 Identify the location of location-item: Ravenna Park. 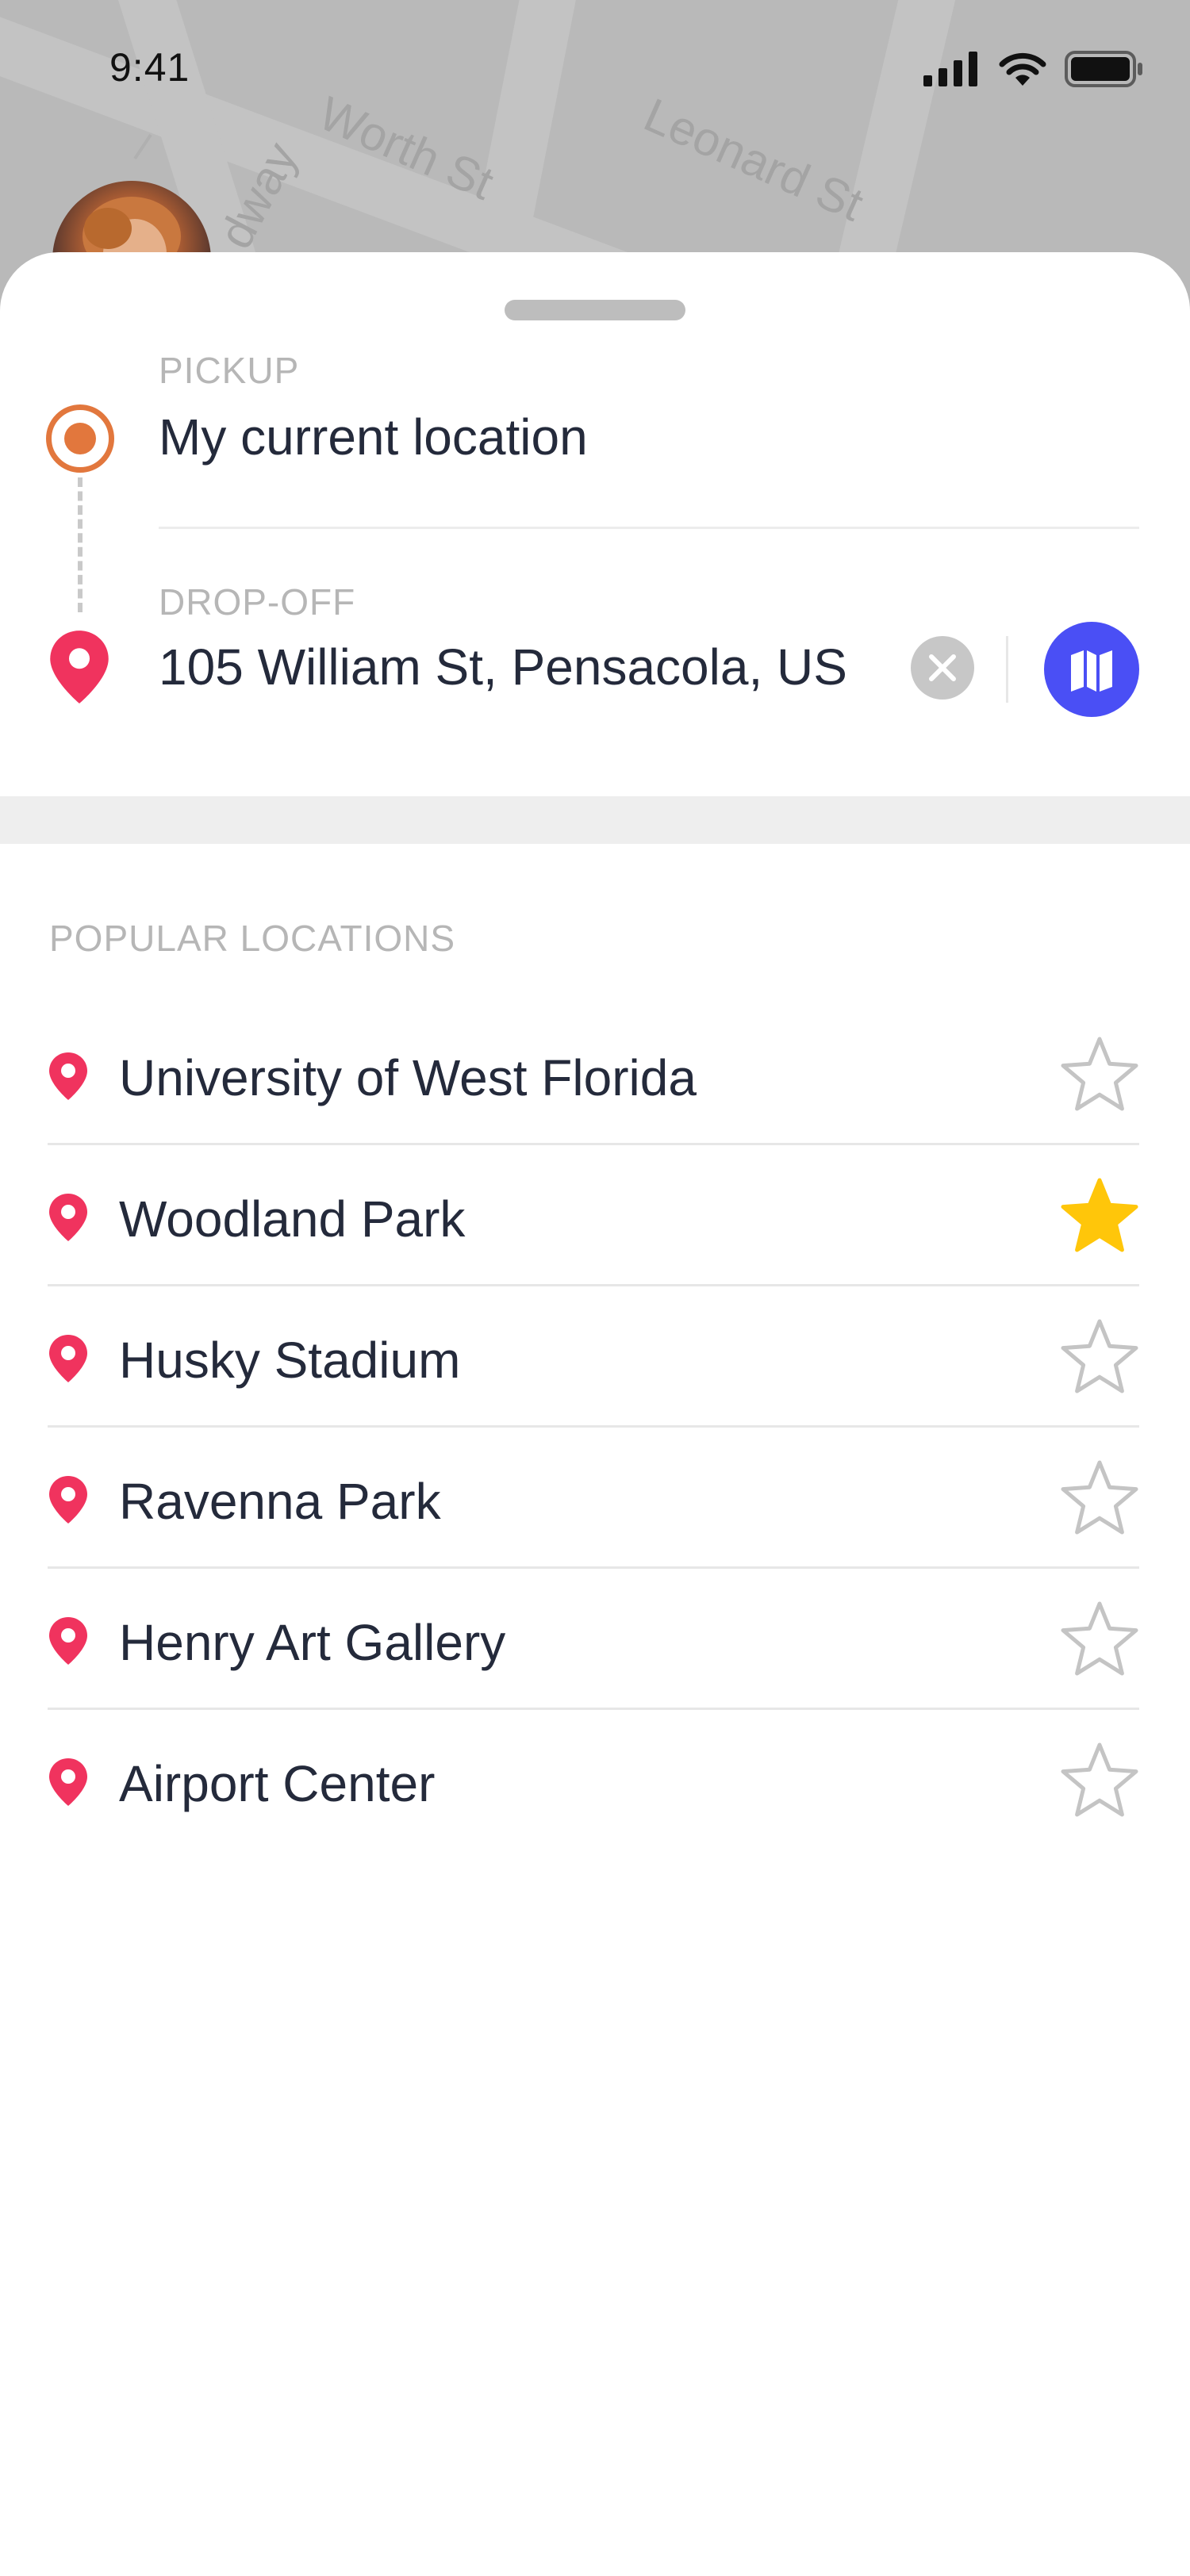
(593, 1499).